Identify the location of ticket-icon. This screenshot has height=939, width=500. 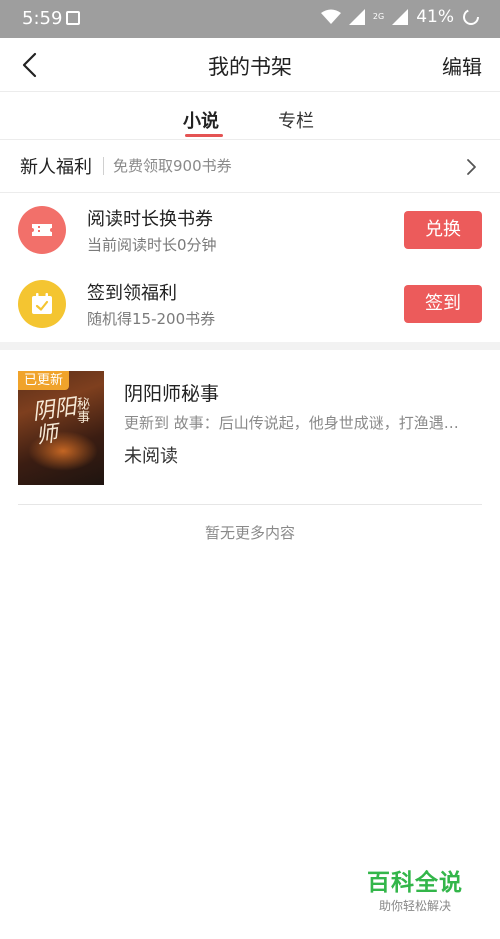
(42, 230).